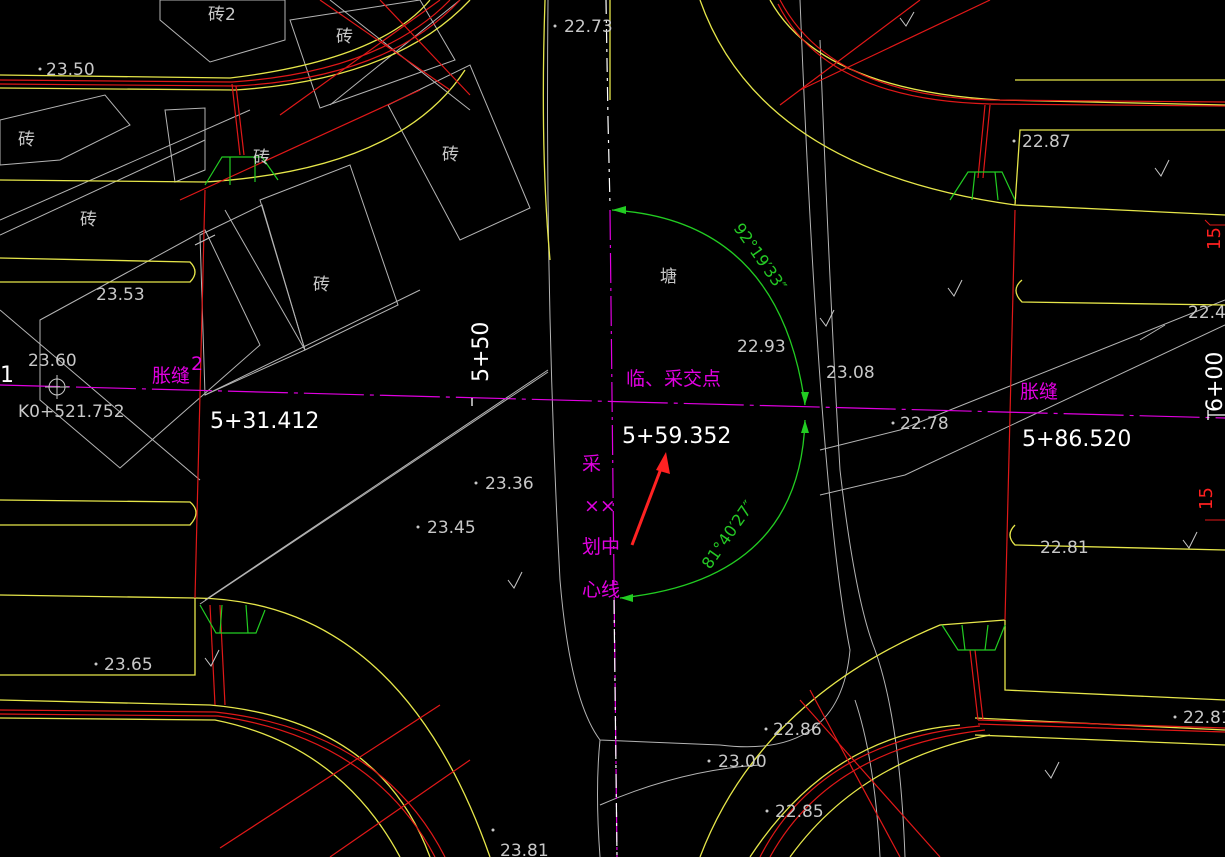 The image size is (1225, 857). What do you see at coordinates (128, 665) in the screenshot?
I see `elevation-label: 23.65` at bounding box center [128, 665].